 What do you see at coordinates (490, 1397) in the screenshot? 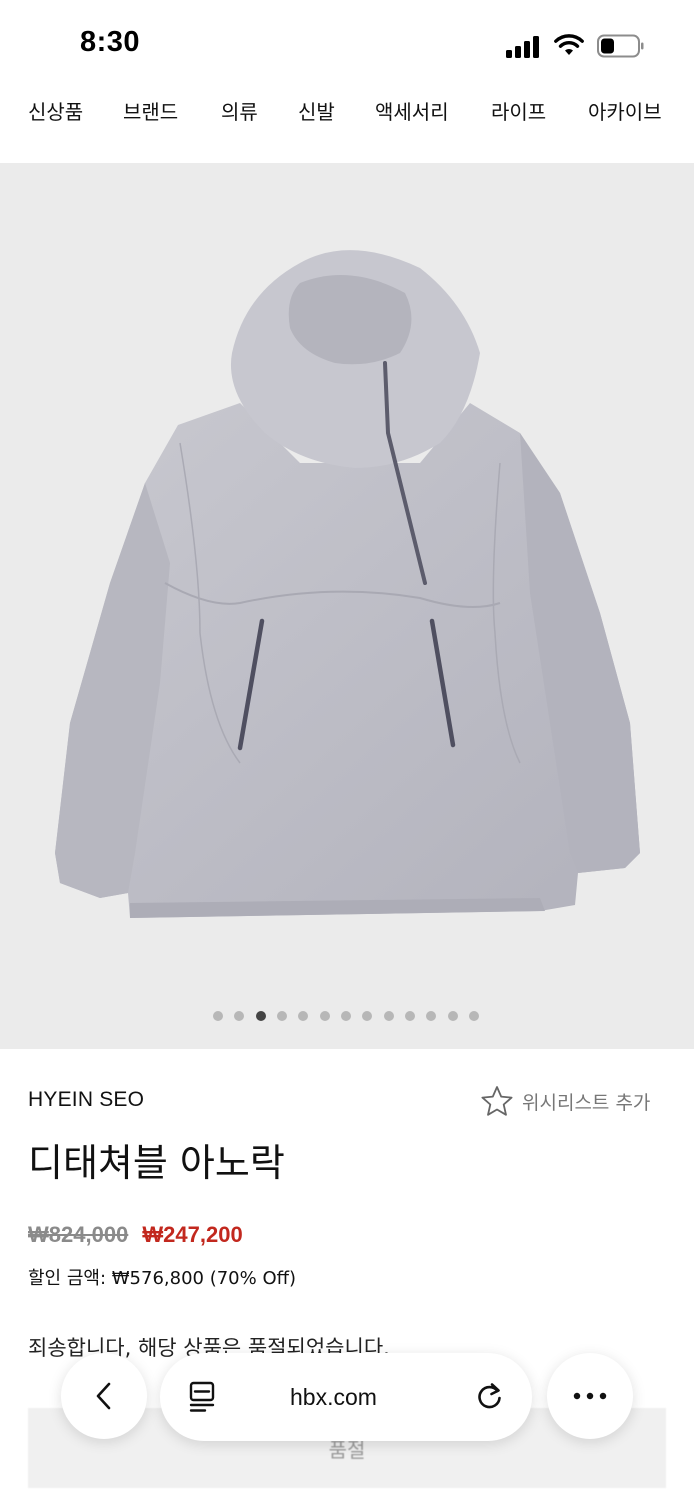
I see `reload-icon` at bounding box center [490, 1397].